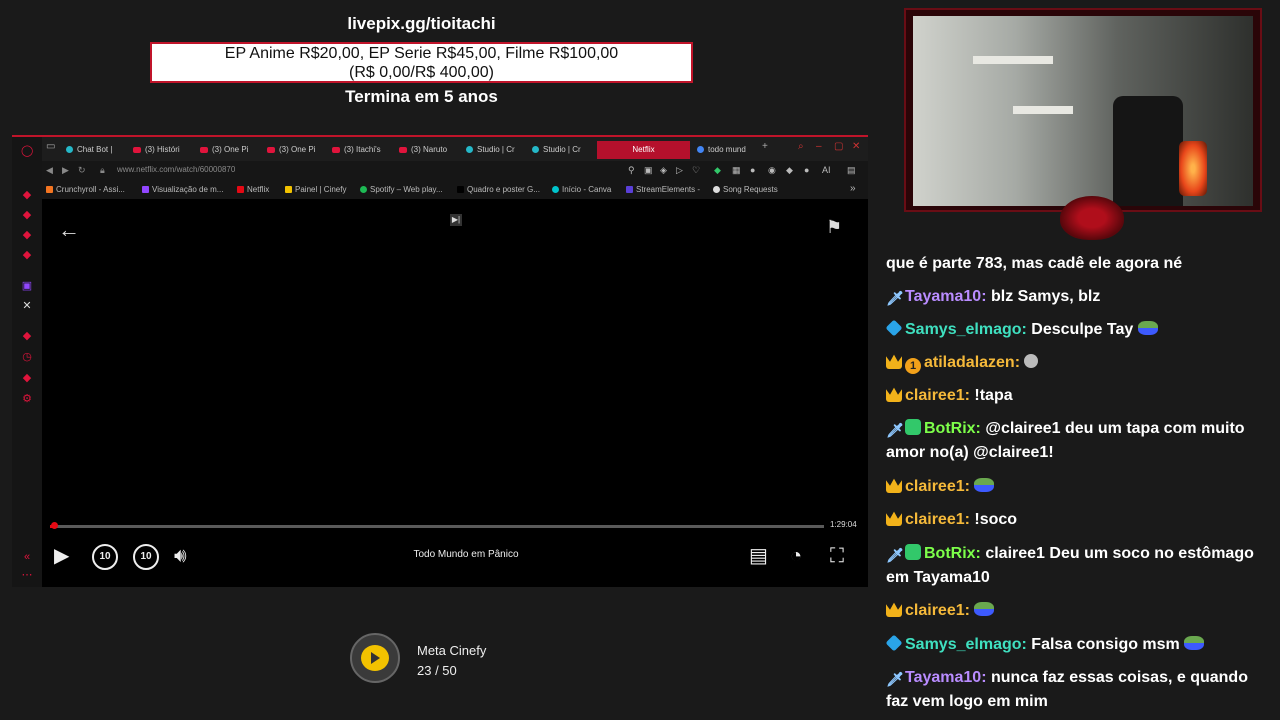 Image resolution: width=1280 pixels, height=720 pixels. Describe the element at coordinates (437, 525) in the screenshot. I see `seek-bar` at that location.